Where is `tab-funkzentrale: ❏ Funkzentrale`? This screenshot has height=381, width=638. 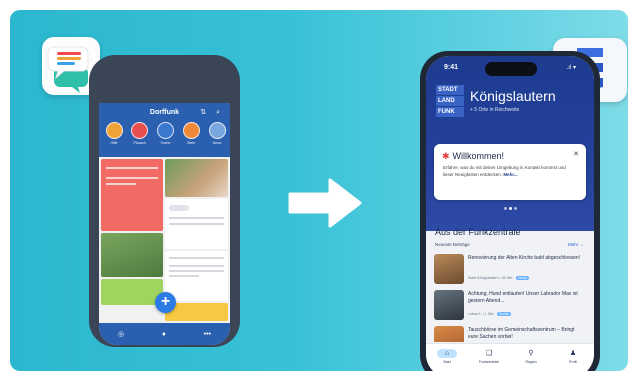
tab-funkzentrale: ❏ Funkzentrale is located at coordinates (489, 357).